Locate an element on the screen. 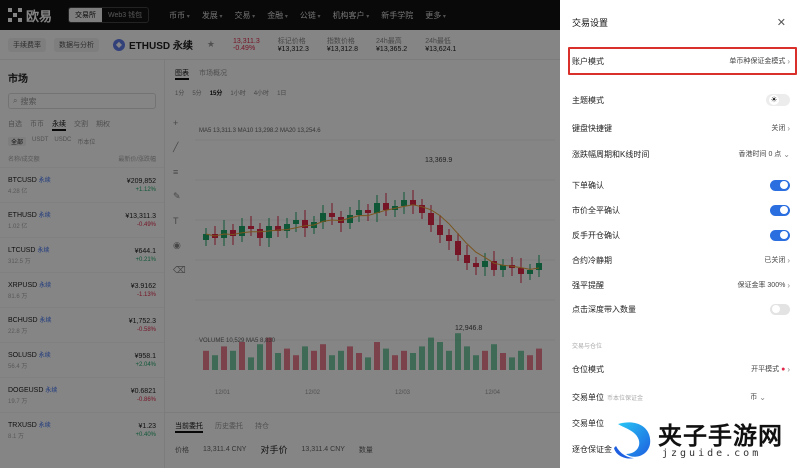 This screenshot has width=800, height=468. reverse-confirm-toggle is located at coordinates (780, 235).